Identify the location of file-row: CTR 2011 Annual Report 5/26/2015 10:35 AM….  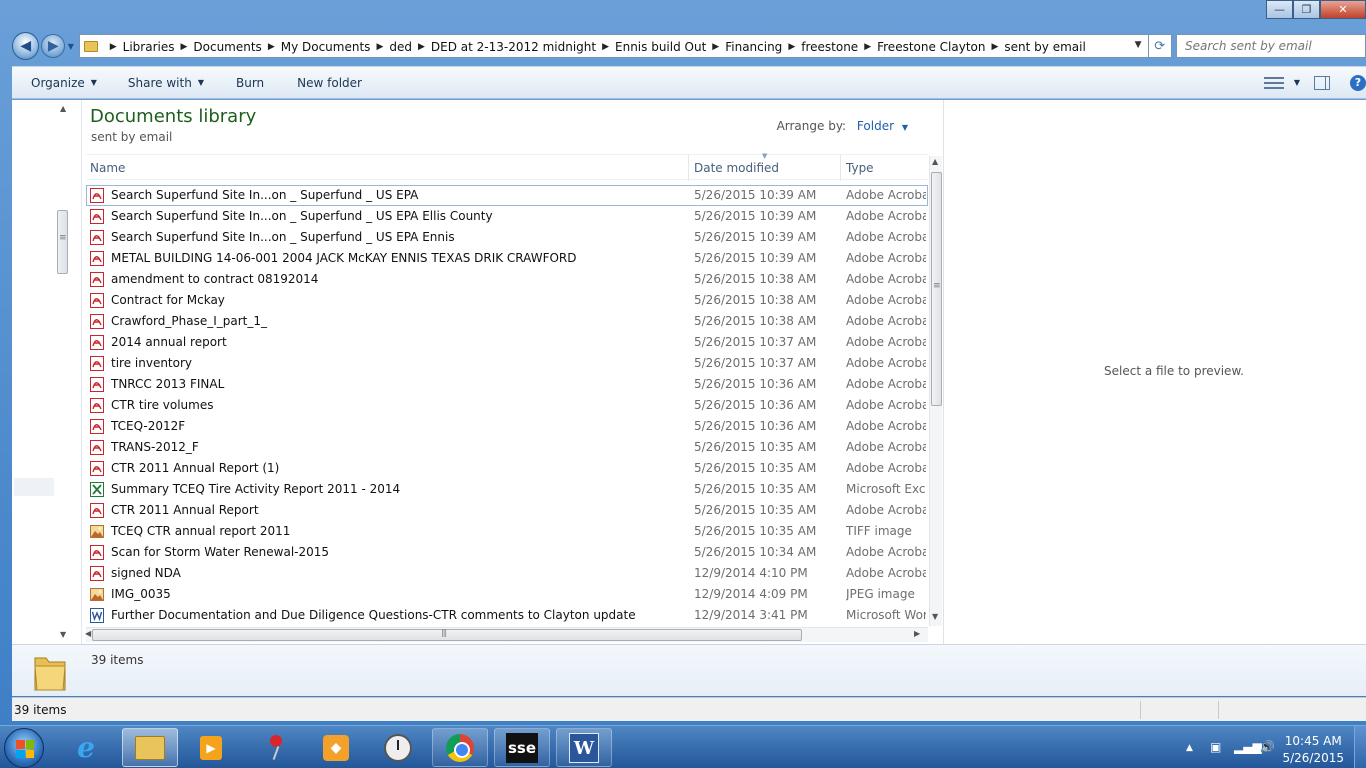
(507, 510).